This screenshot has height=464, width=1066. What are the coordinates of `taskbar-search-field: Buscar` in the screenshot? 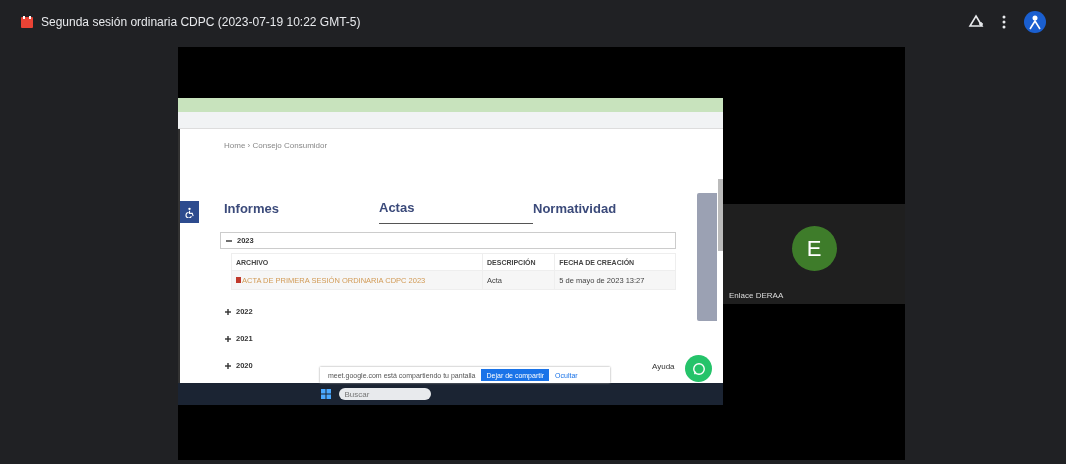 It's located at (384, 394).